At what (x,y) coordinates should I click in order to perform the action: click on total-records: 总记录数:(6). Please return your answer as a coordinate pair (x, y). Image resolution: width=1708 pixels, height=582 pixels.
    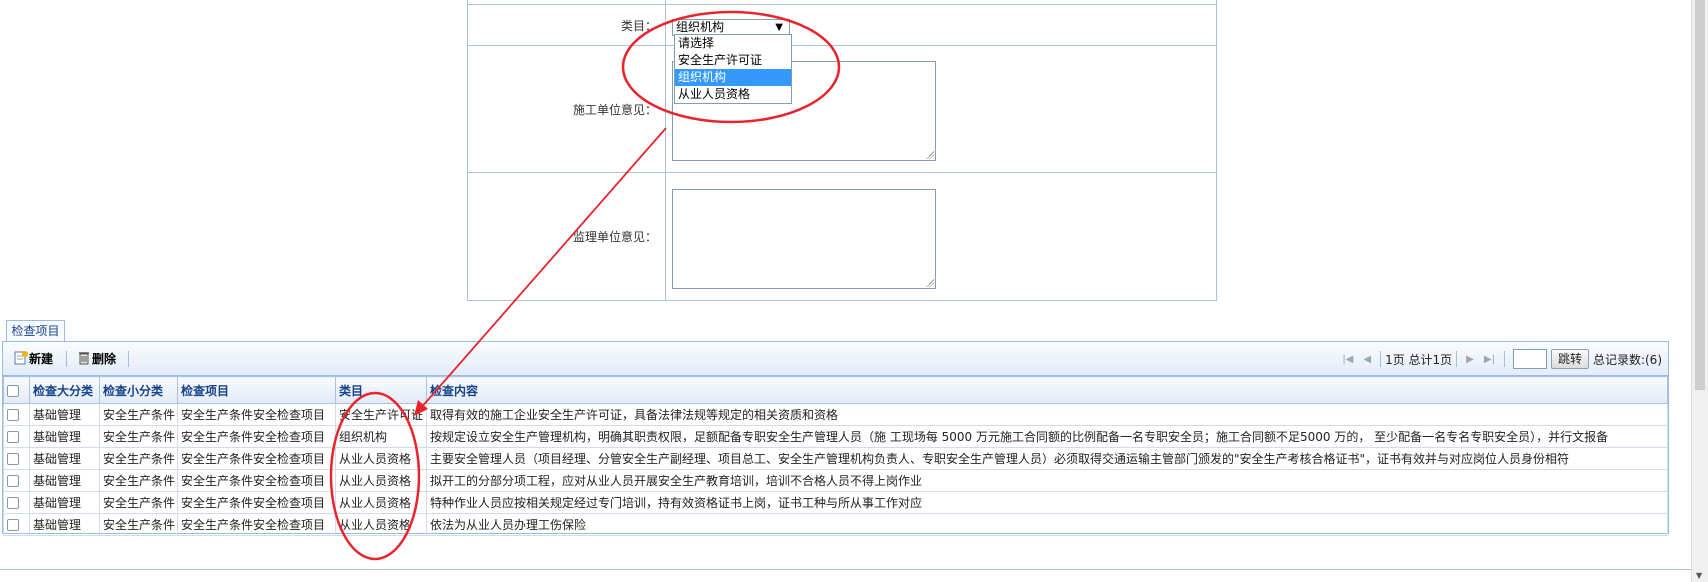
    Looking at the image, I should click on (1627, 359).